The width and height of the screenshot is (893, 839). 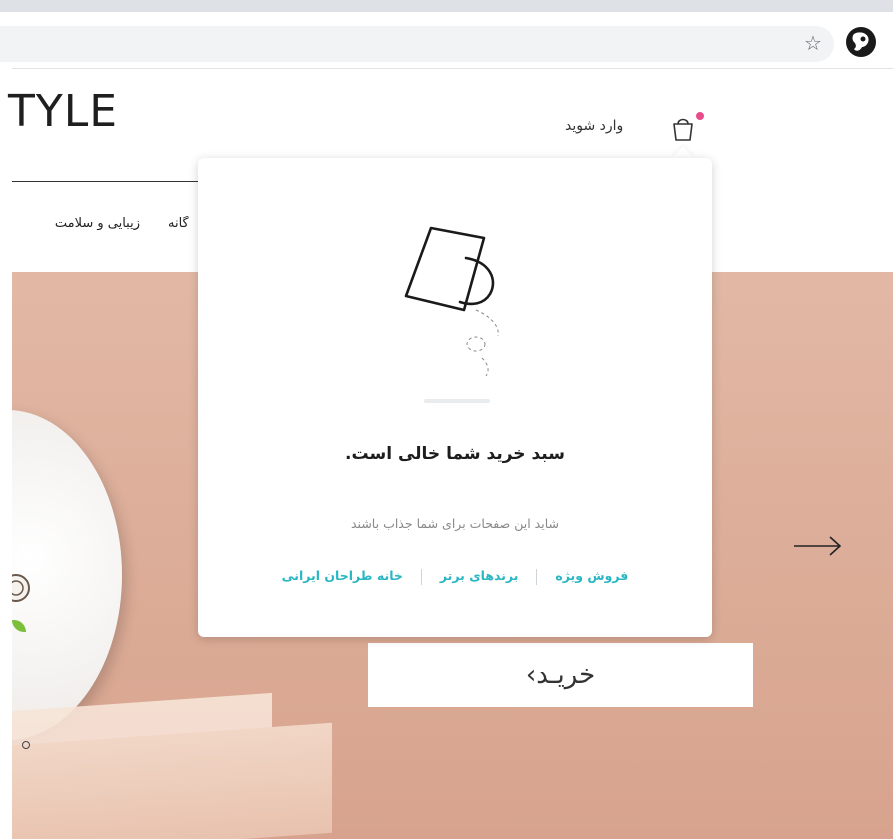 What do you see at coordinates (560, 675) in the screenshot?
I see `buy-button: خریـد›` at bounding box center [560, 675].